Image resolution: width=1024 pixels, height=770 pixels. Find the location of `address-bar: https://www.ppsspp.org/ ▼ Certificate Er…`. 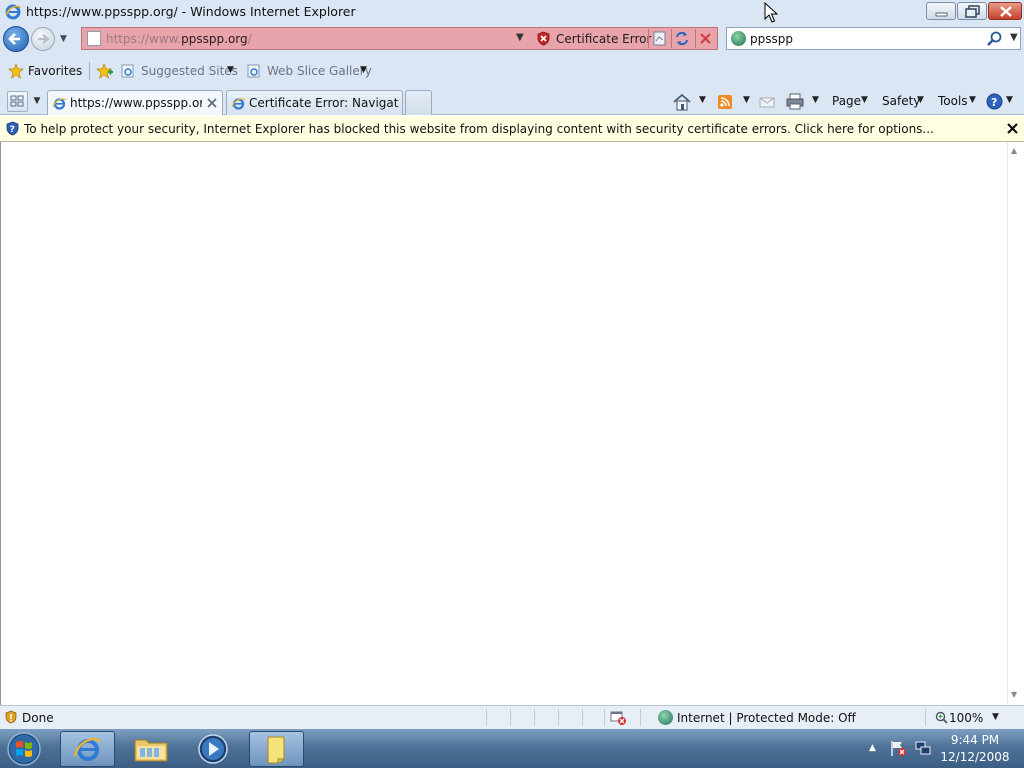

address-bar: https://www.ppsspp.org/ ▼ Certificate Er… is located at coordinates (399, 38).